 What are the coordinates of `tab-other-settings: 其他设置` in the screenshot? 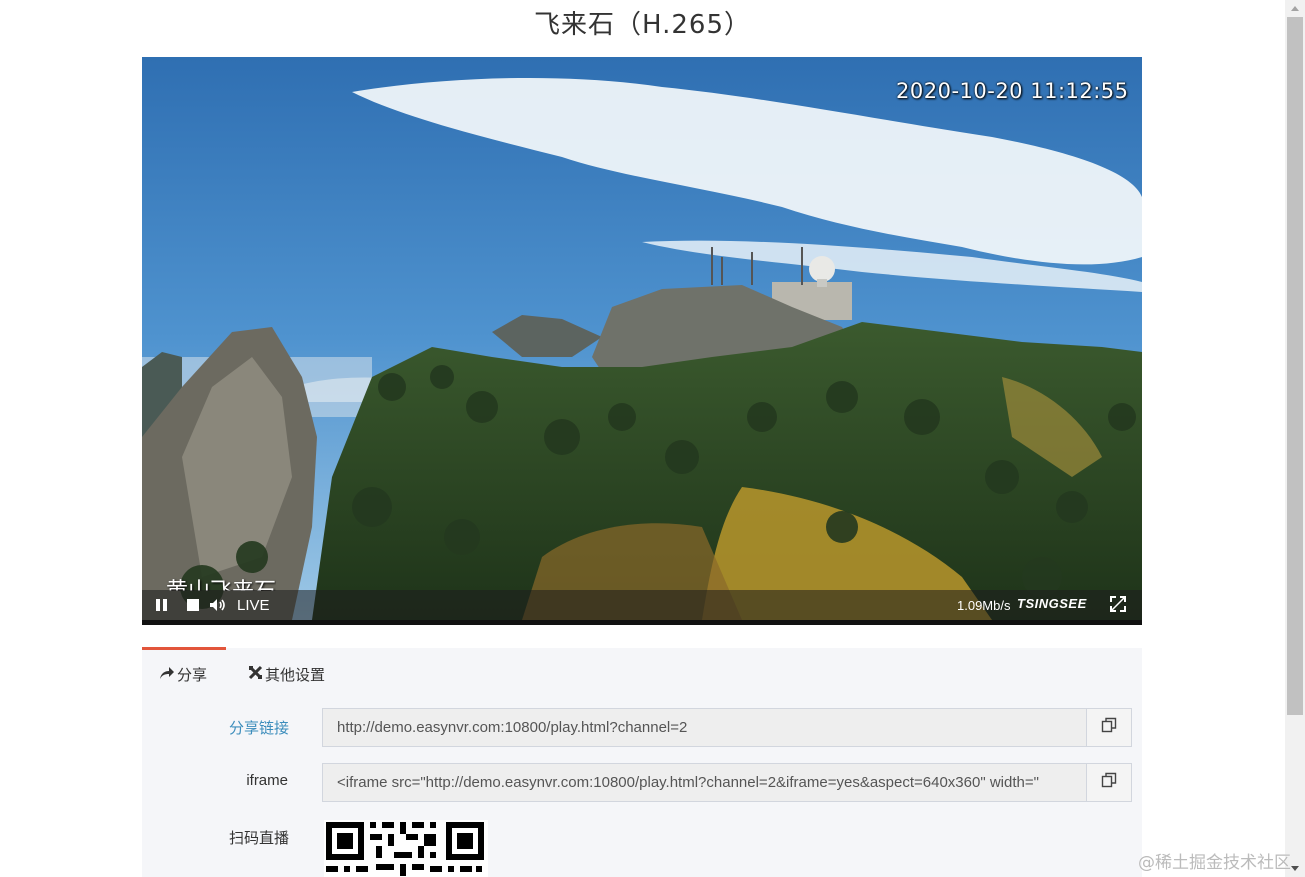 It's located at (286, 674).